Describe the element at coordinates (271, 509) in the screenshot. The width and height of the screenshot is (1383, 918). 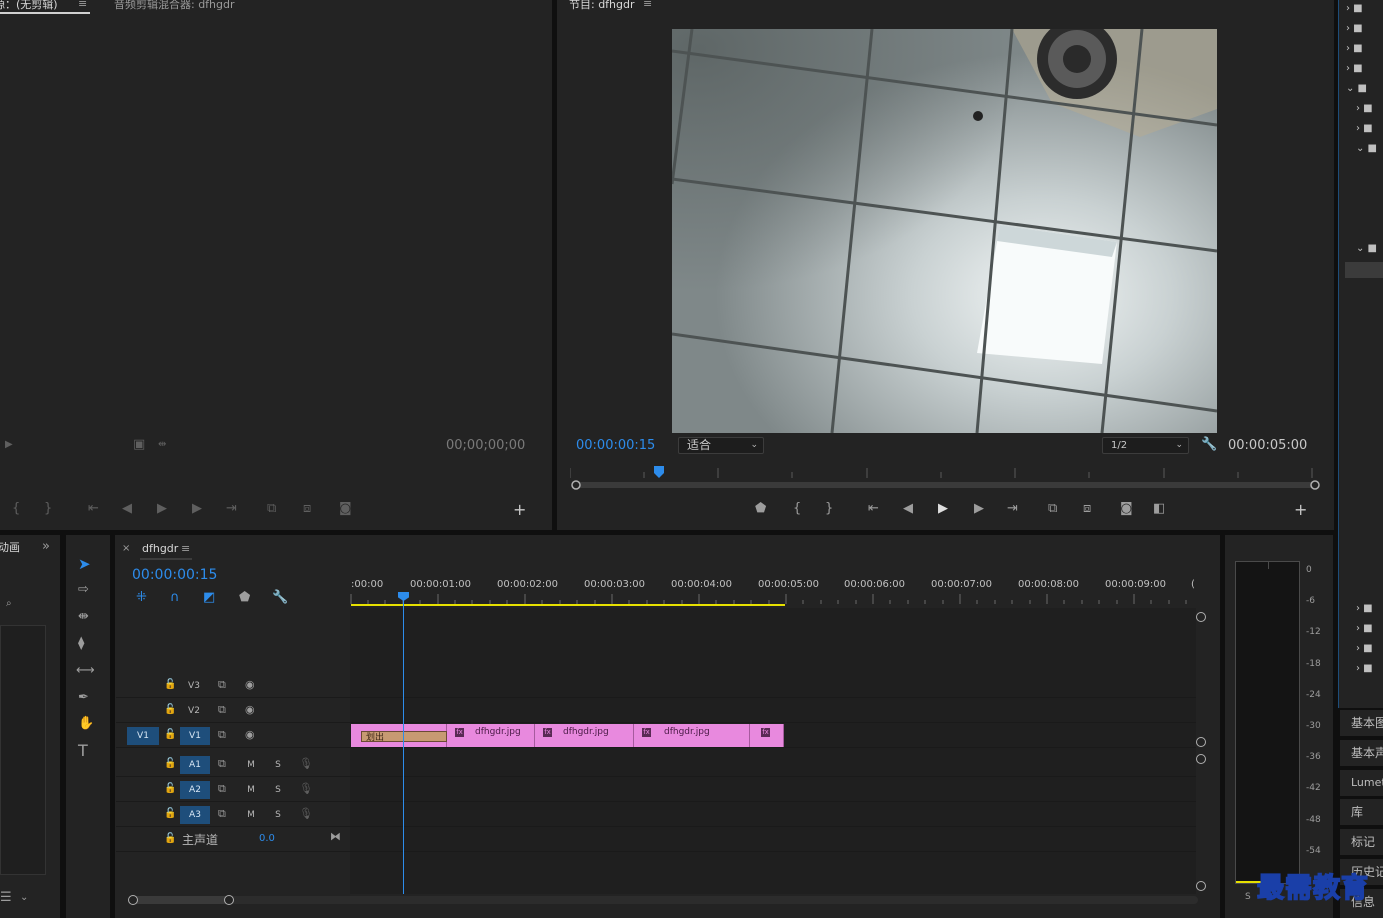
I see `insert-icon: ⧉` at that location.